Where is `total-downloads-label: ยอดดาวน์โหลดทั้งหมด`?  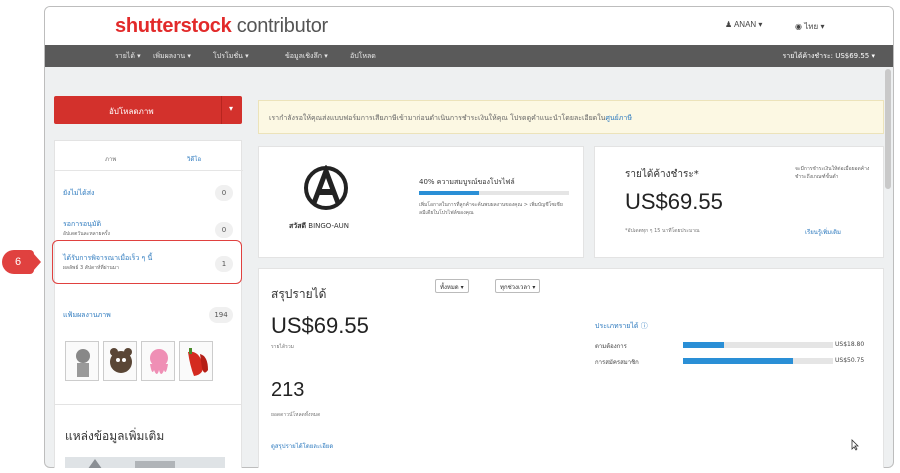
total-downloads-label: ยอดดาวน์โหลดทั้งหมด is located at coordinates (296, 415).